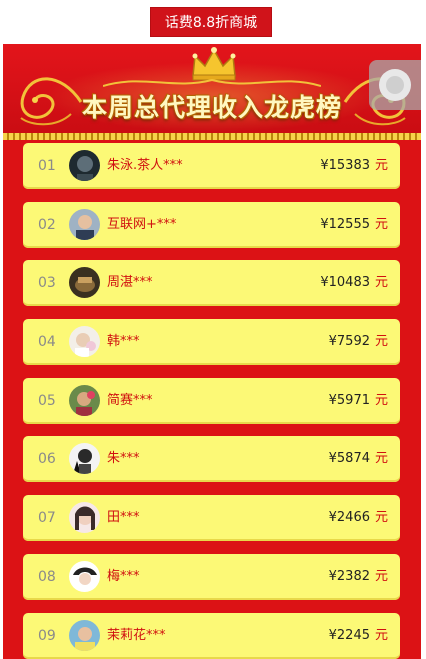 The width and height of the screenshot is (426, 659). Describe the element at coordinates (123, 342) in the screenshot. I see `agent-name: 韩***` at that location.